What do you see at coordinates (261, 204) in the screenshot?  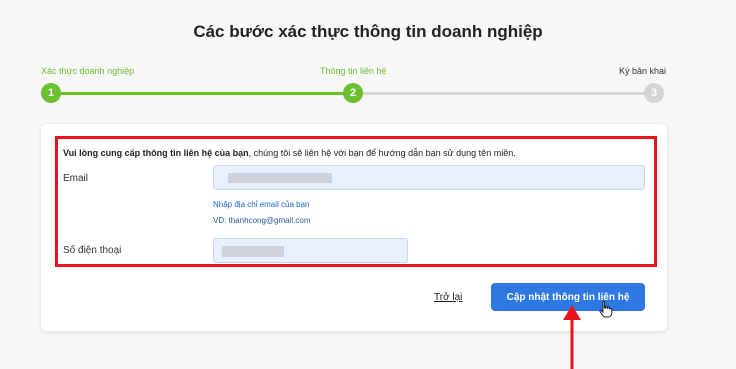 I see `email-hint: Nhập địa chỉ email của bạn` at bounding box center [261, 204].